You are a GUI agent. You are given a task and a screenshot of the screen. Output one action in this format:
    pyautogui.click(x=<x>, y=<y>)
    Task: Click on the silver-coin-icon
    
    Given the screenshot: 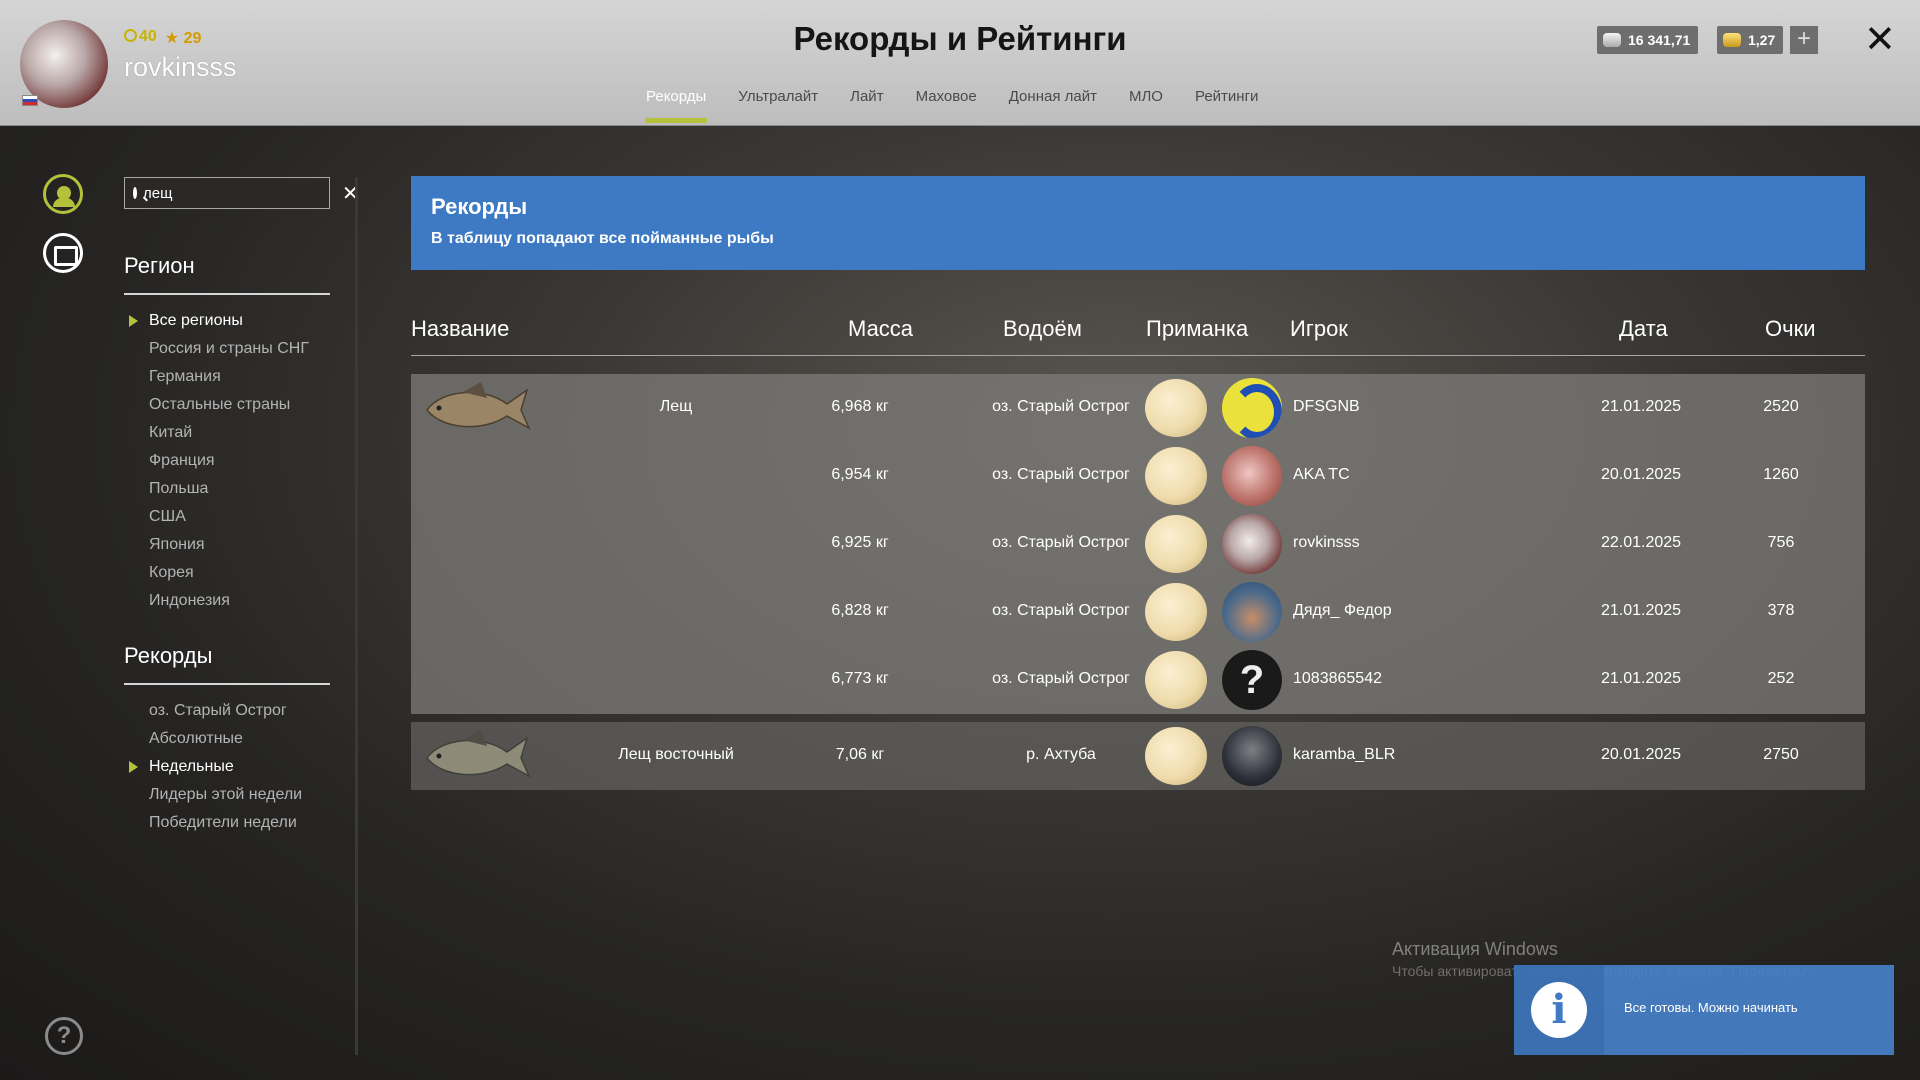 What is the action you would take?
    pyautogui.click(x=1612, y=40)
    